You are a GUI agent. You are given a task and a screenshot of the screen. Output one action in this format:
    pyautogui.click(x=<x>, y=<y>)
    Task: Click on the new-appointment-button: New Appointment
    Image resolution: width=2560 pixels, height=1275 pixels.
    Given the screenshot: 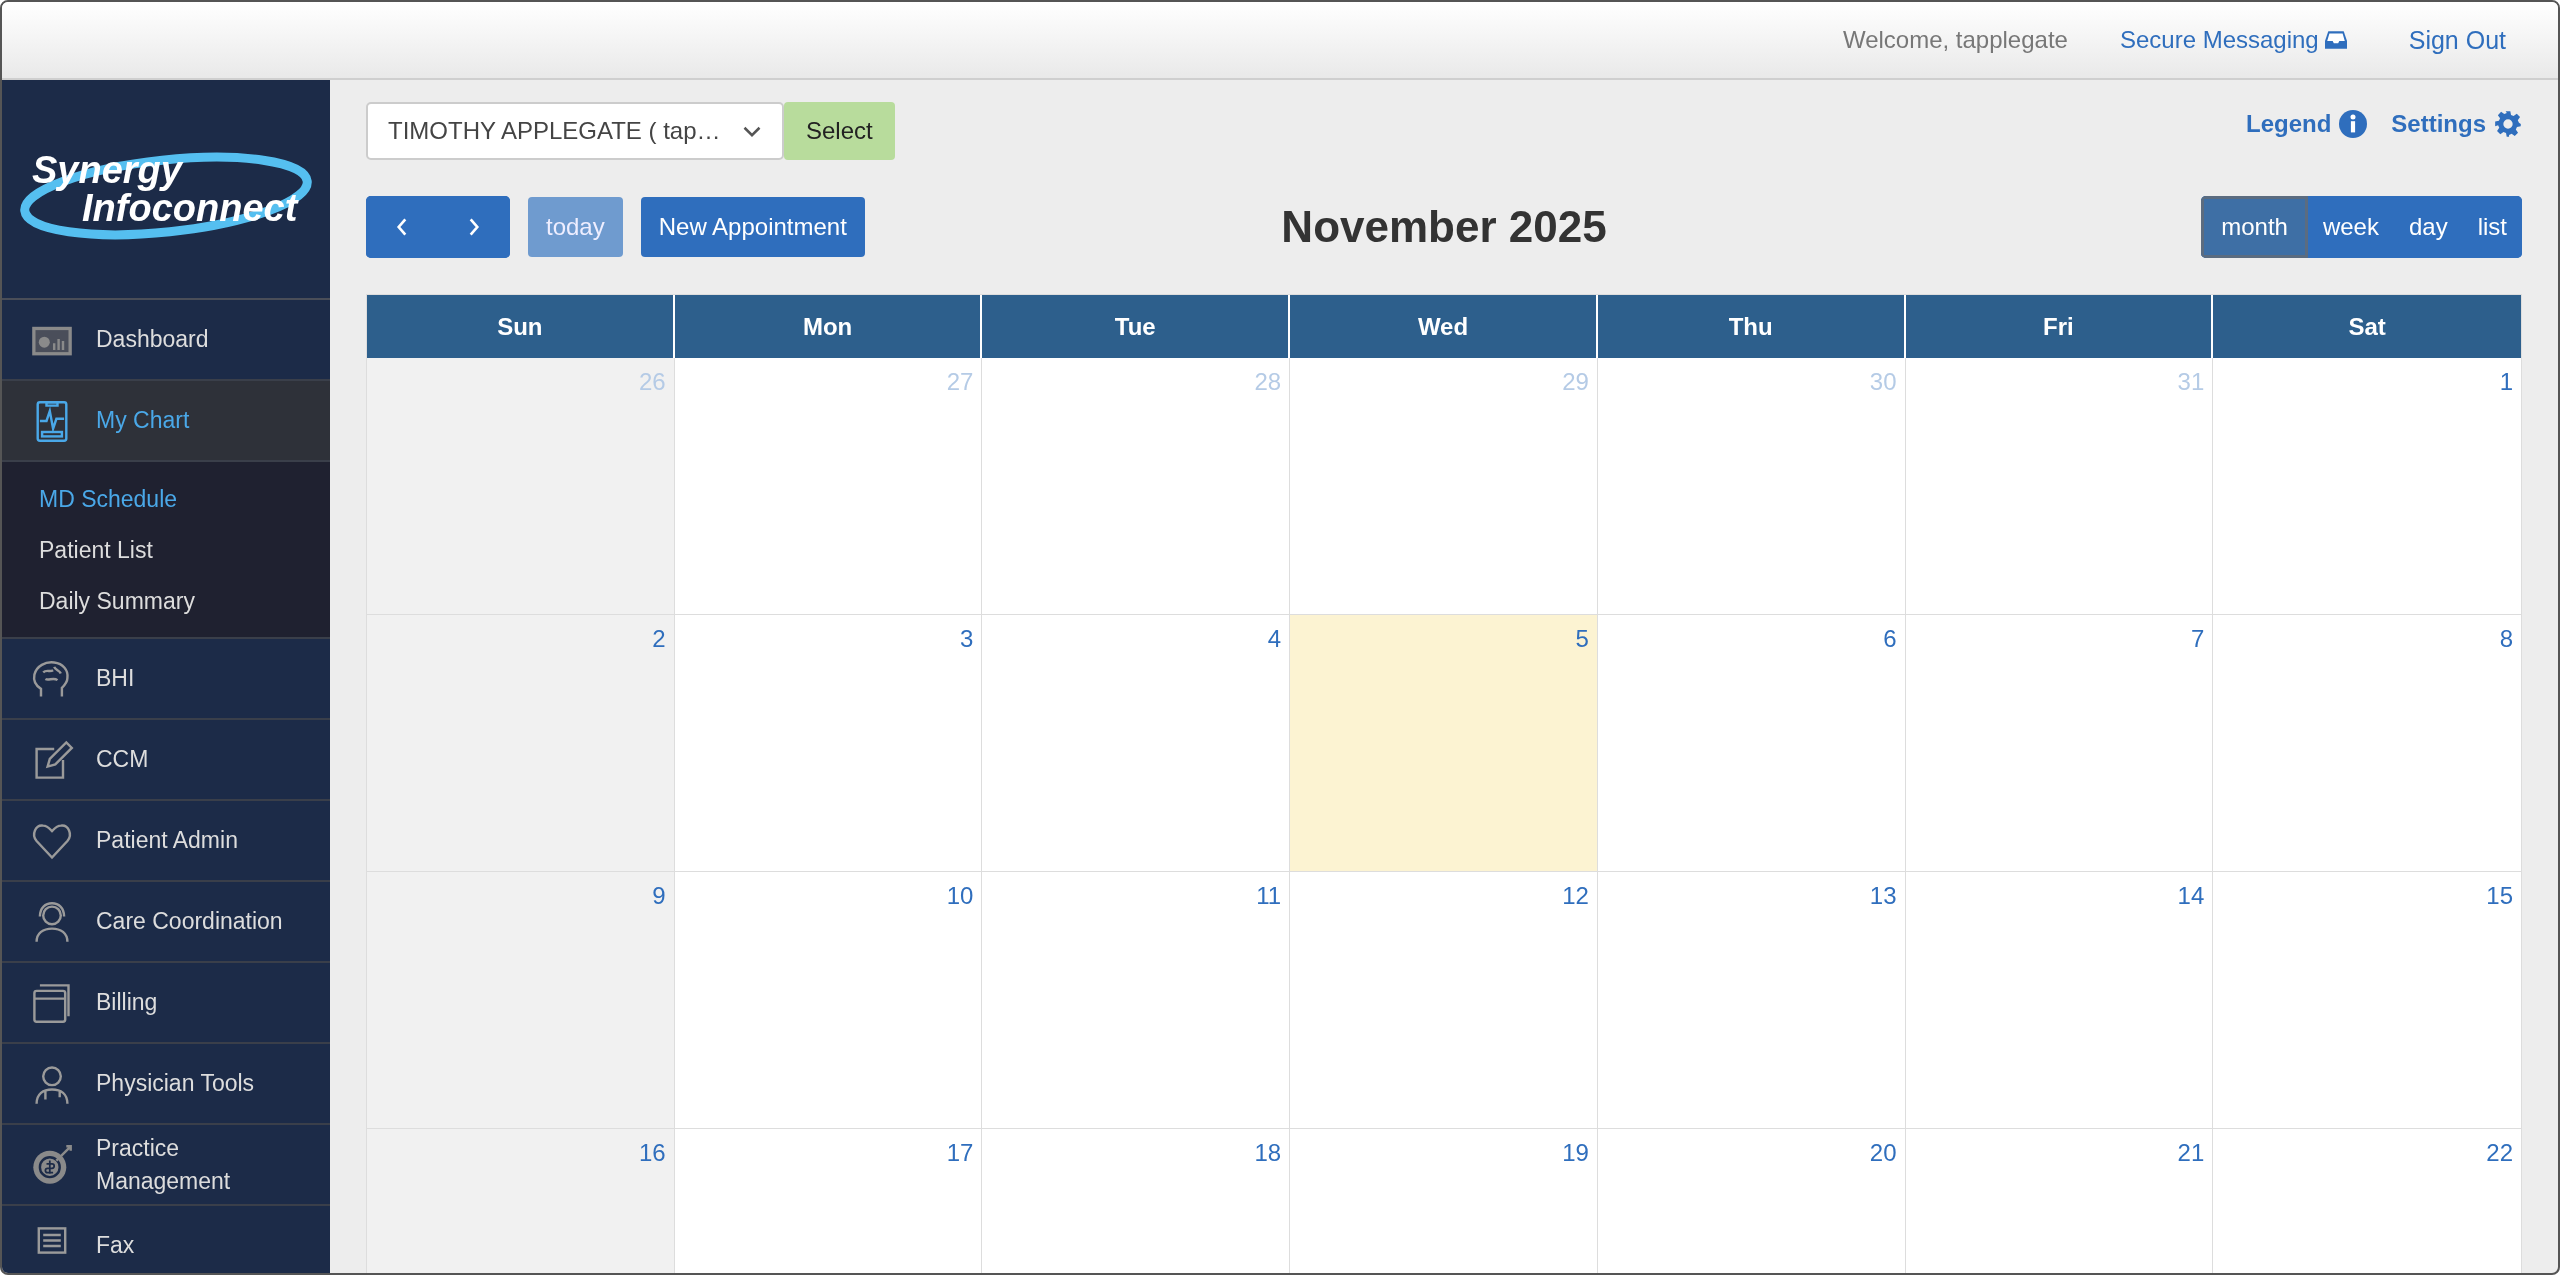 What is the action you would take?
    pyautogui.click(x=752, y=227)
    